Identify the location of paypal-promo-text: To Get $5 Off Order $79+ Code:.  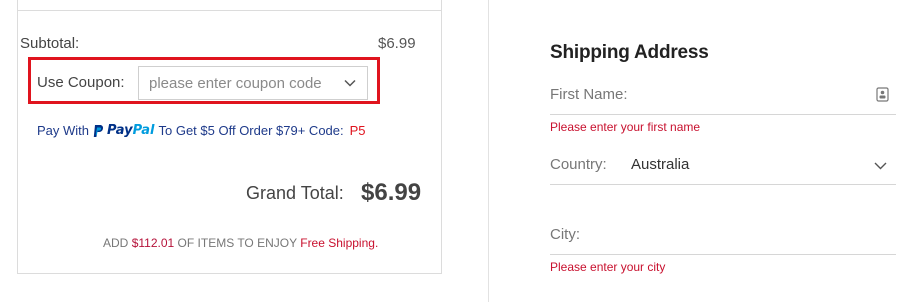
(251, 130).